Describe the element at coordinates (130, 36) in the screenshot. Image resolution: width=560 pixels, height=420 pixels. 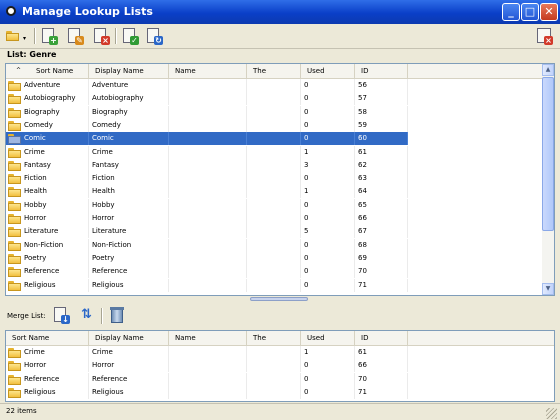
I see `check-item-button: ✓` at that location.